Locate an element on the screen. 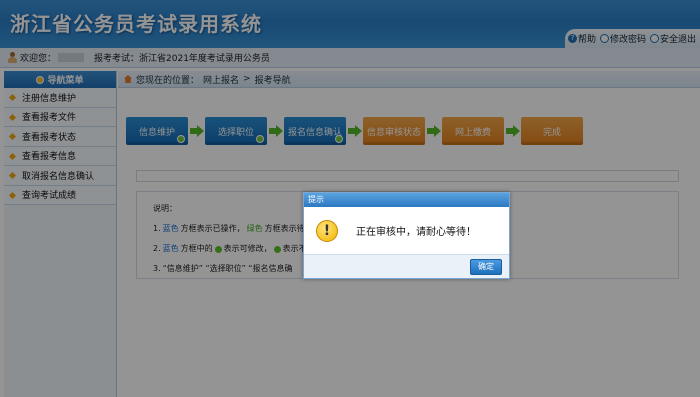 The height and width of the screenshot is (397, 700). warning-icon: ! is located at coordinates (327, 230).